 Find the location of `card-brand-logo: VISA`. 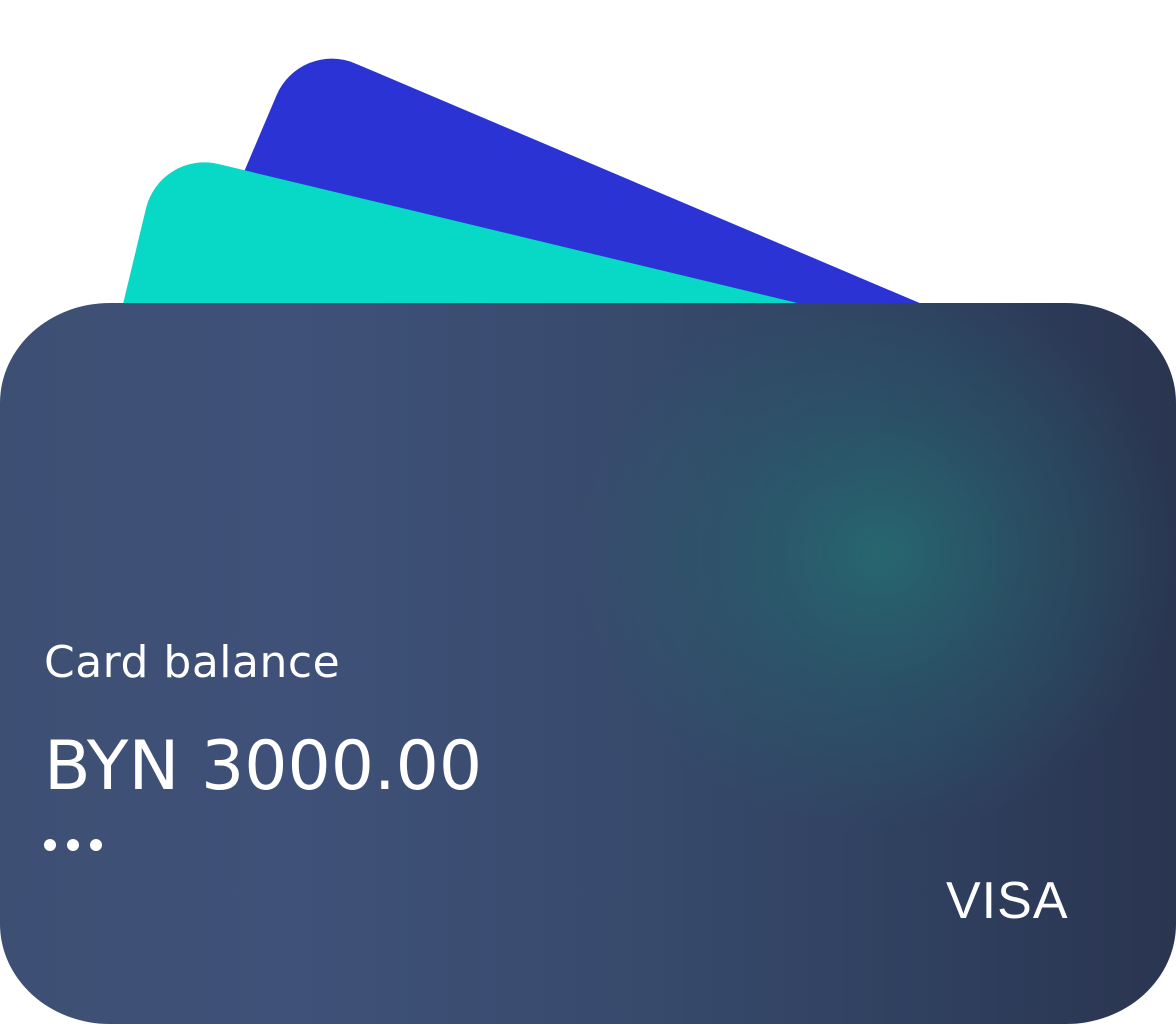

card-brand-logo: VISA is located at coordinates (1007, 901).